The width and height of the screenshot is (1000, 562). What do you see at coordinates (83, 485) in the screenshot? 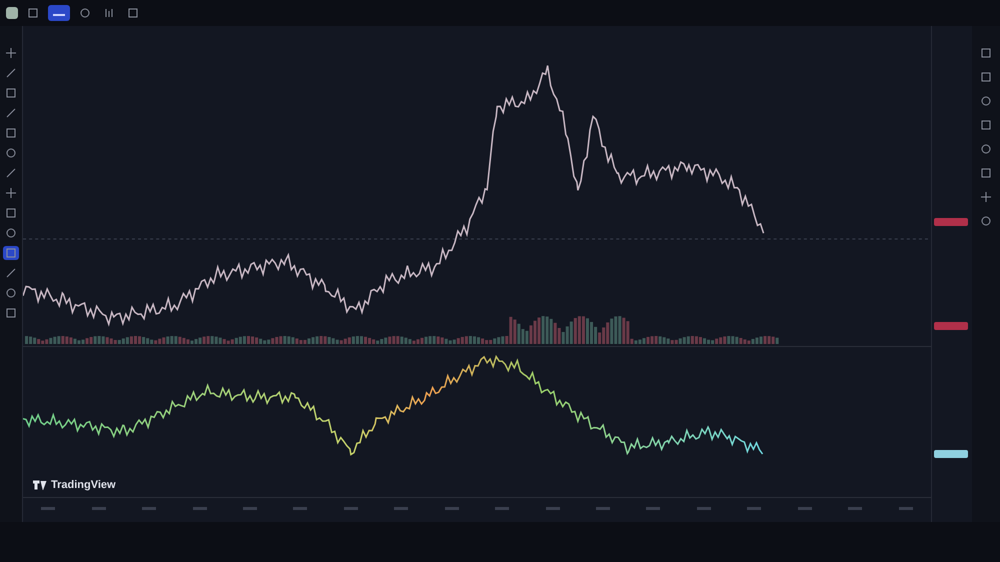
I see `logo-text: TradingView` at bounding box center [83, 485].